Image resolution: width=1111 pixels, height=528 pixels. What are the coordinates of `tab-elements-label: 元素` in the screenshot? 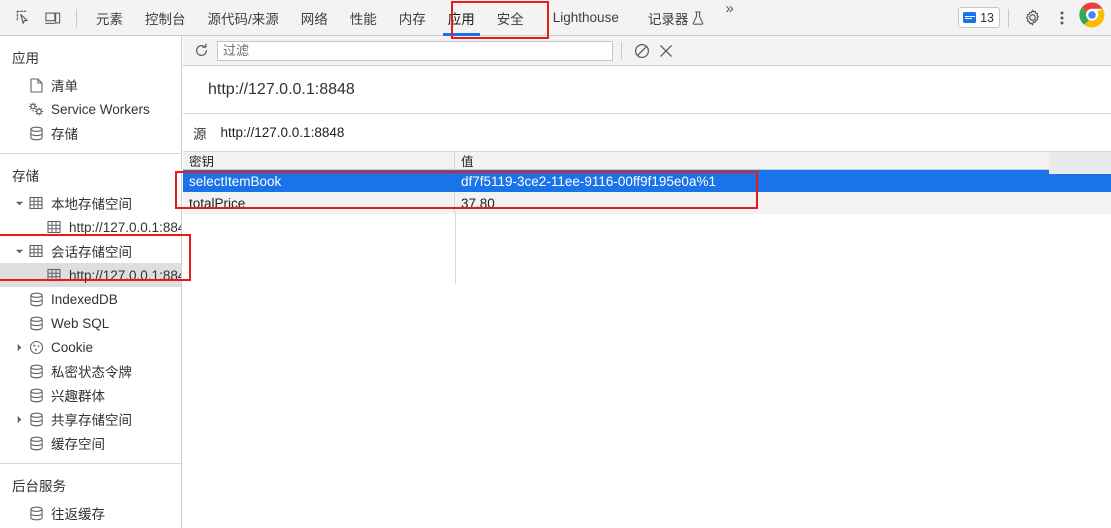 It's located at (109, 19).